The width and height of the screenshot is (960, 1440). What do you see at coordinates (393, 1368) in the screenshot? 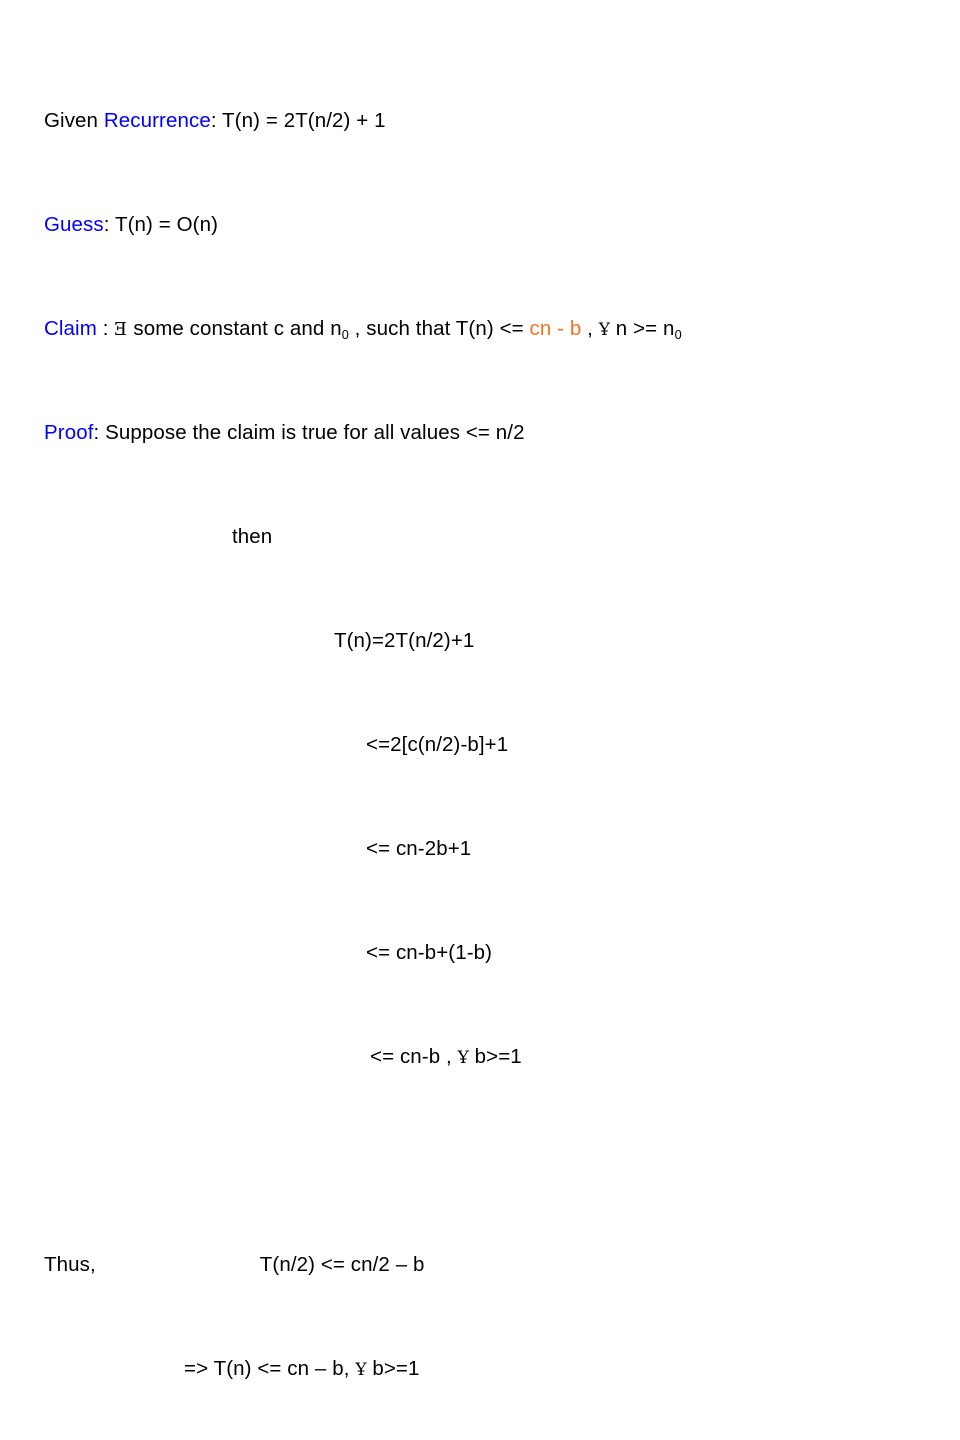
I see `implication-text-b: b>=1` at bounding box center [393, 1368].